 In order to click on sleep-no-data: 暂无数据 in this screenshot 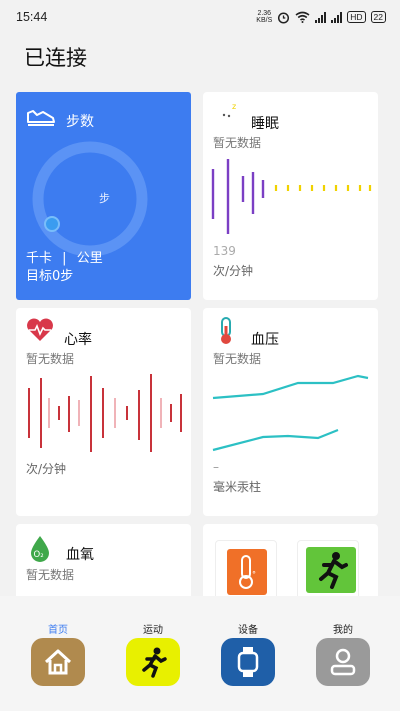, I will do `click(237, 143)`.